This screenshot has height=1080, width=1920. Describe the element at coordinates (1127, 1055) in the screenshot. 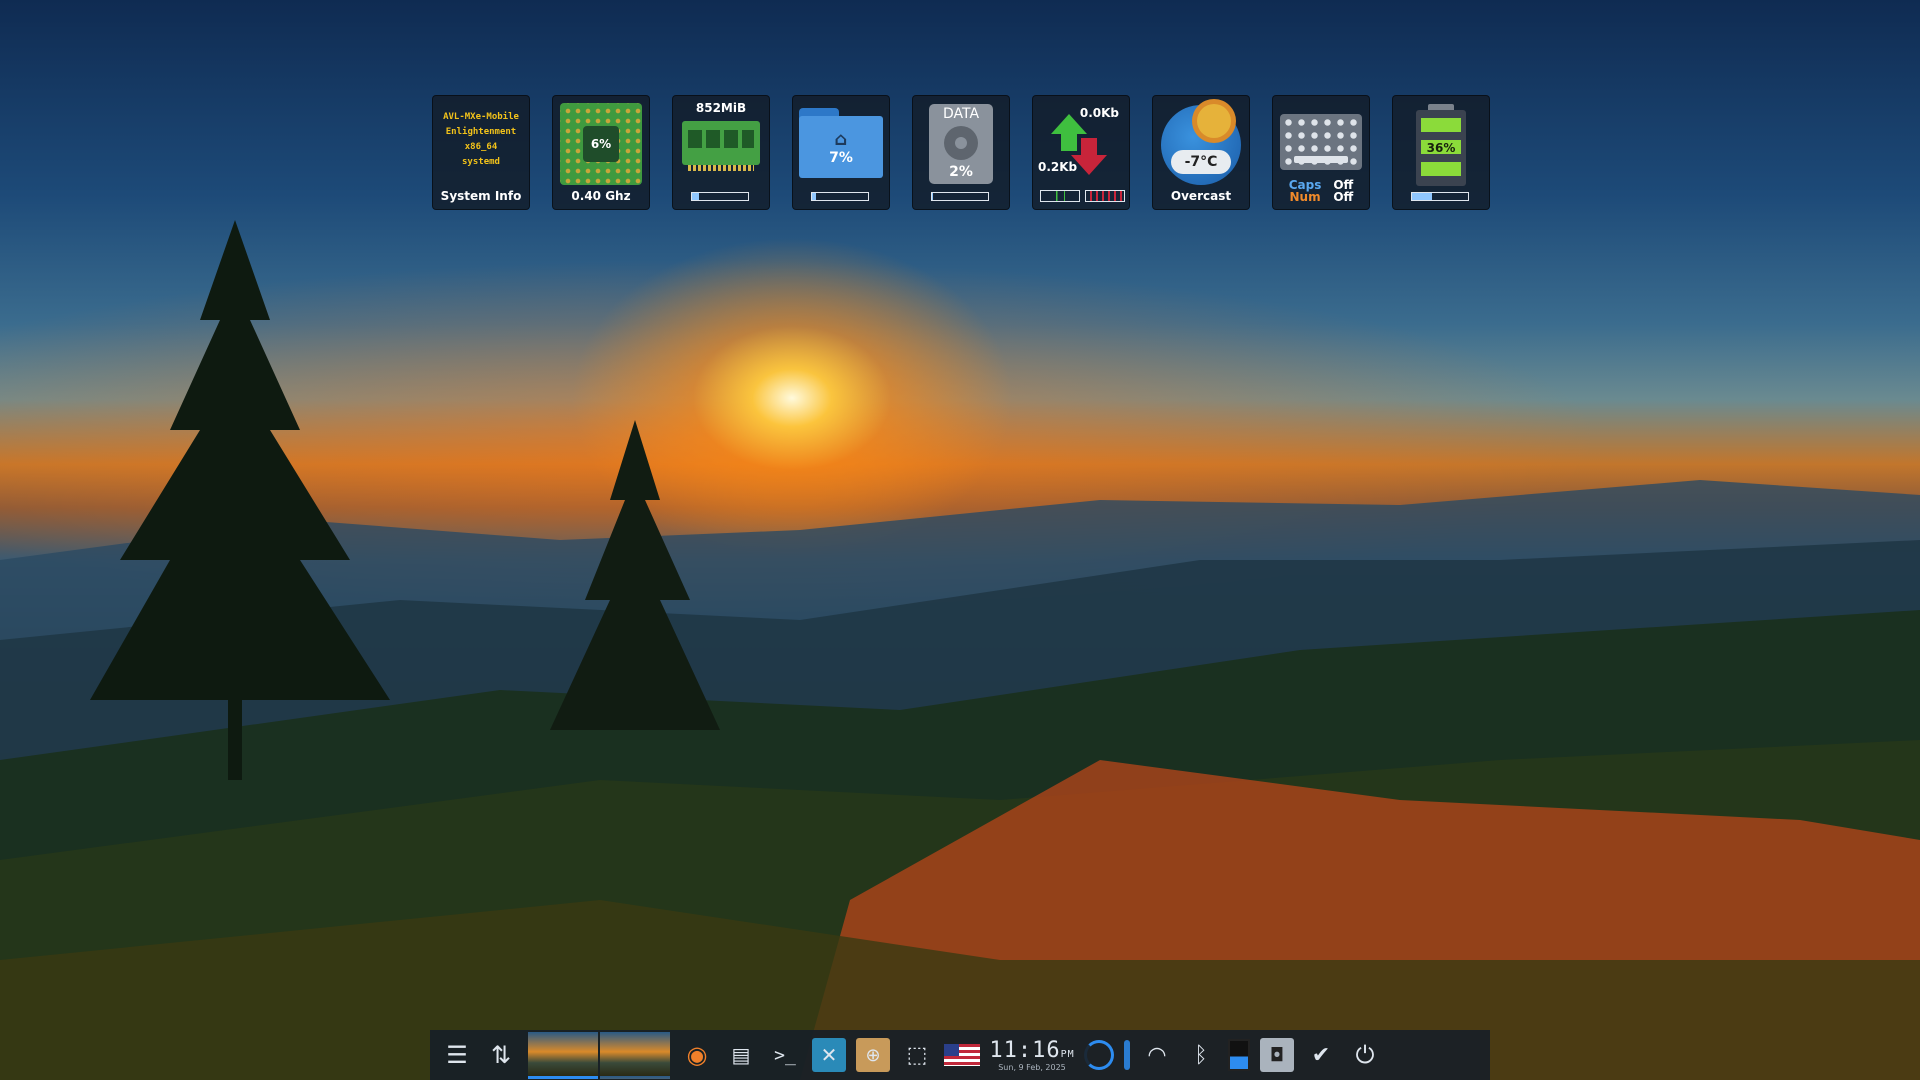

I see `thermometer-icon` at that location.